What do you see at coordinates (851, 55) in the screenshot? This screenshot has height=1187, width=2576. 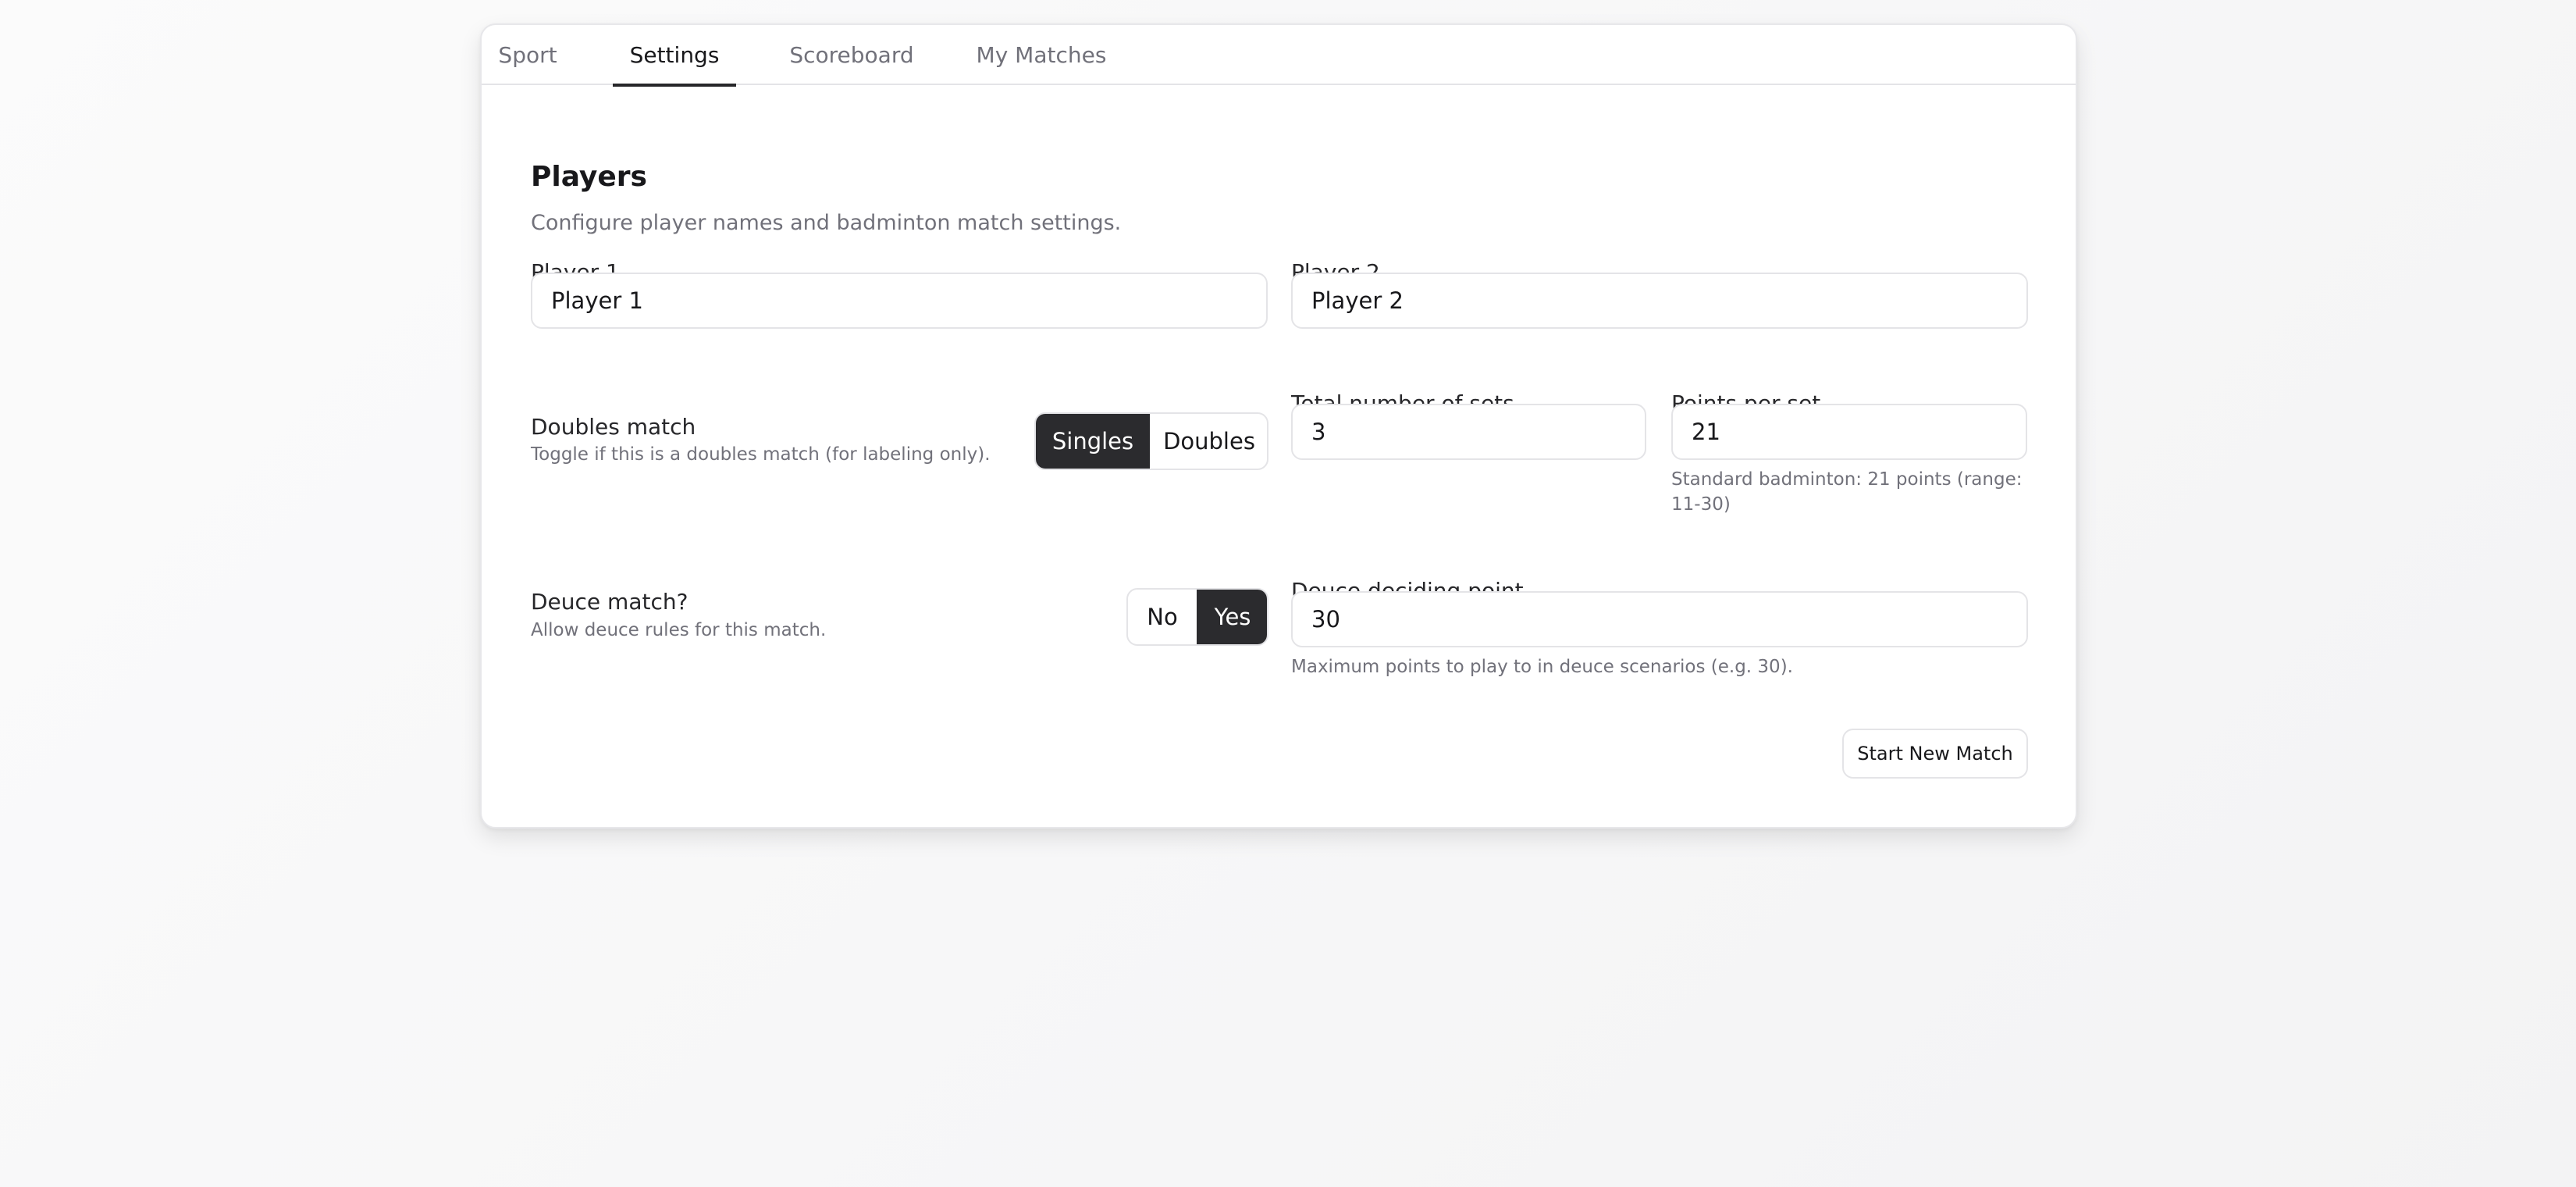 I see `tab-scoreboard: Scoreboard` at bounding box center [851, 55].